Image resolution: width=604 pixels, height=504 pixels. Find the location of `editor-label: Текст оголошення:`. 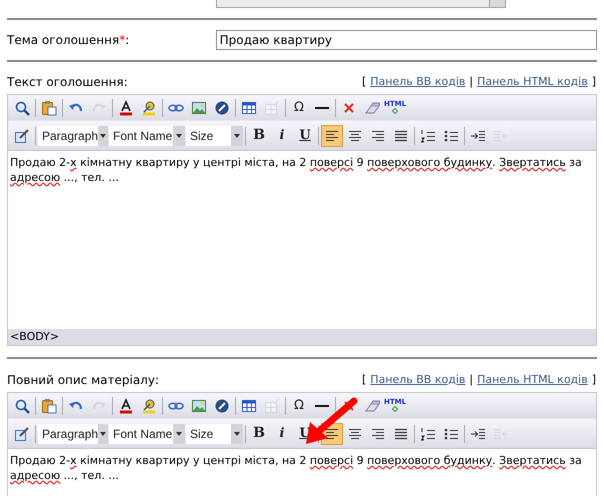

editor-label: Текст оголошення: is located at coordinates (67, 82).